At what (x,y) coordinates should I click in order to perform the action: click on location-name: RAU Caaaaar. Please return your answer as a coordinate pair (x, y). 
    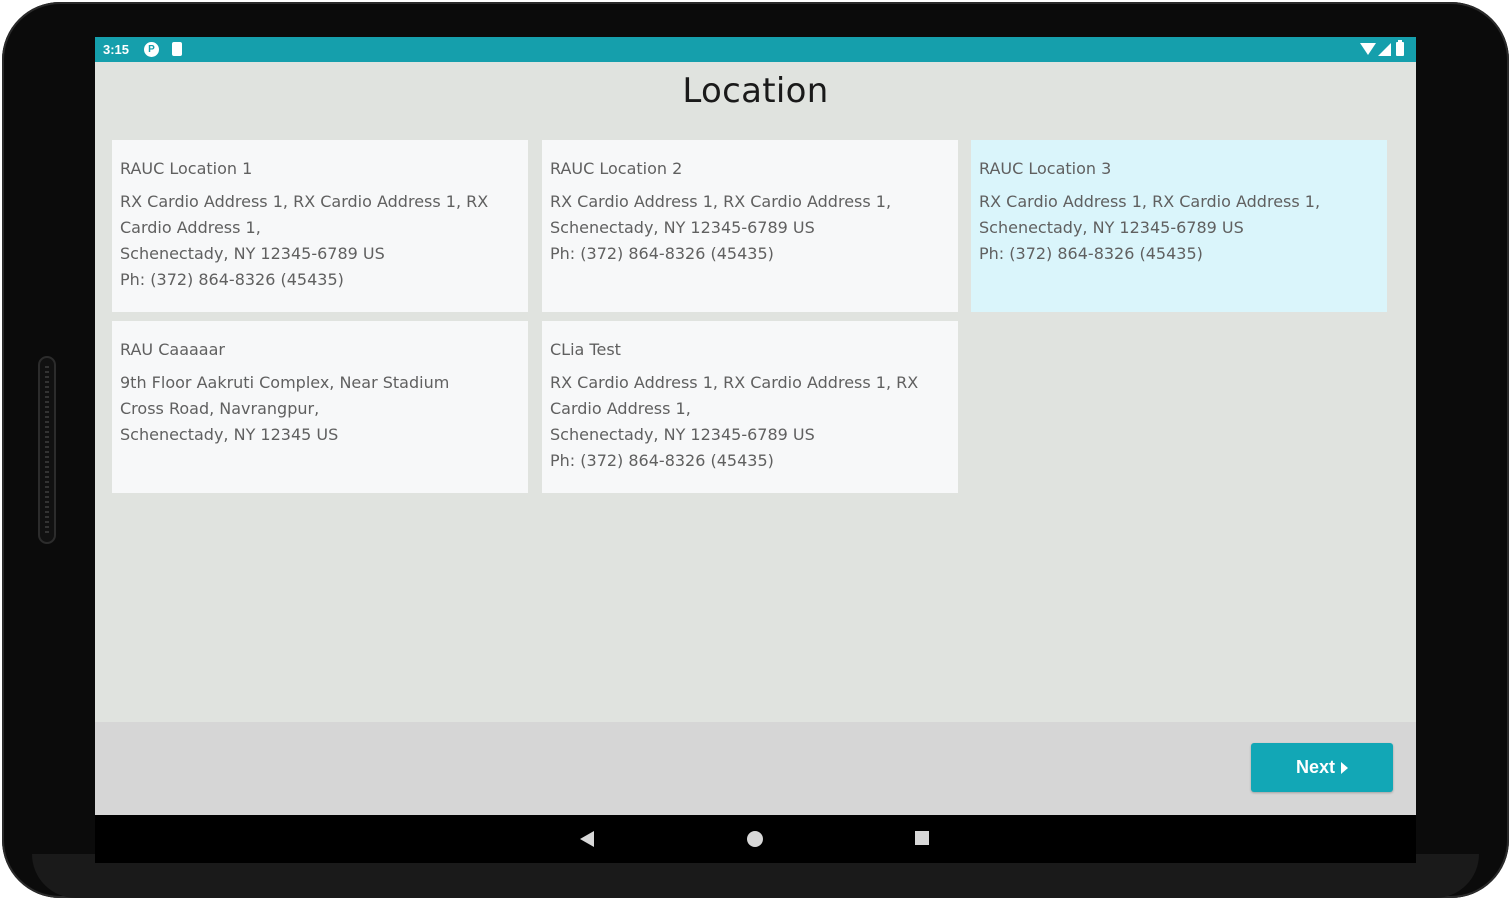
    Looking at the image, I should click on (172, 349).